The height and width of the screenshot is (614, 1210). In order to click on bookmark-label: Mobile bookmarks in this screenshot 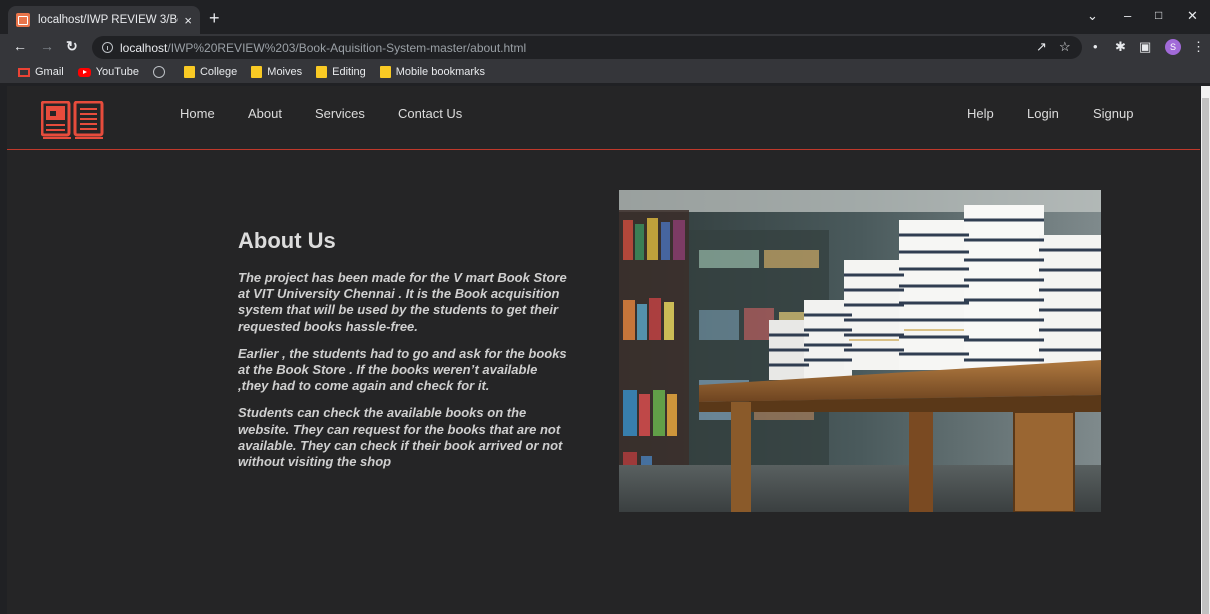, I will do `click(440, 72)`.